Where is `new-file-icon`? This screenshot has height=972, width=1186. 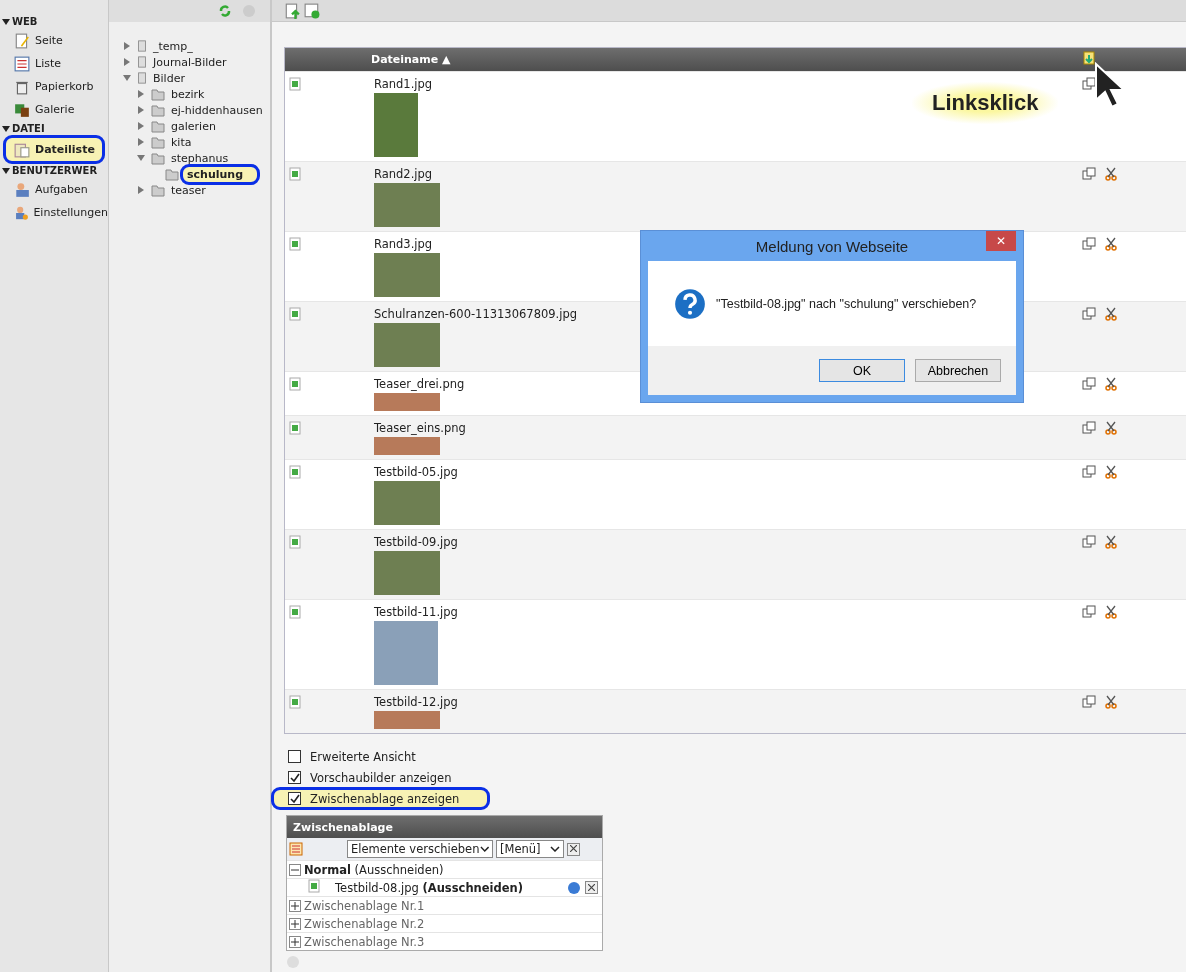
new-file-icon is located at coordinates (312, 10).